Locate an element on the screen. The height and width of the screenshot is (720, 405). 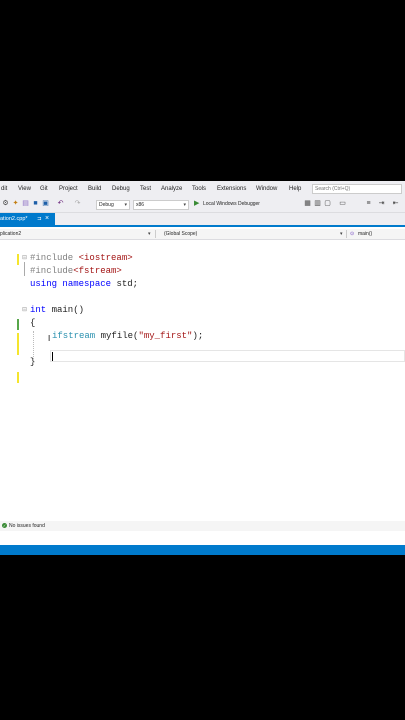
member-dropdown: main() is located at coordinates (365, 234).